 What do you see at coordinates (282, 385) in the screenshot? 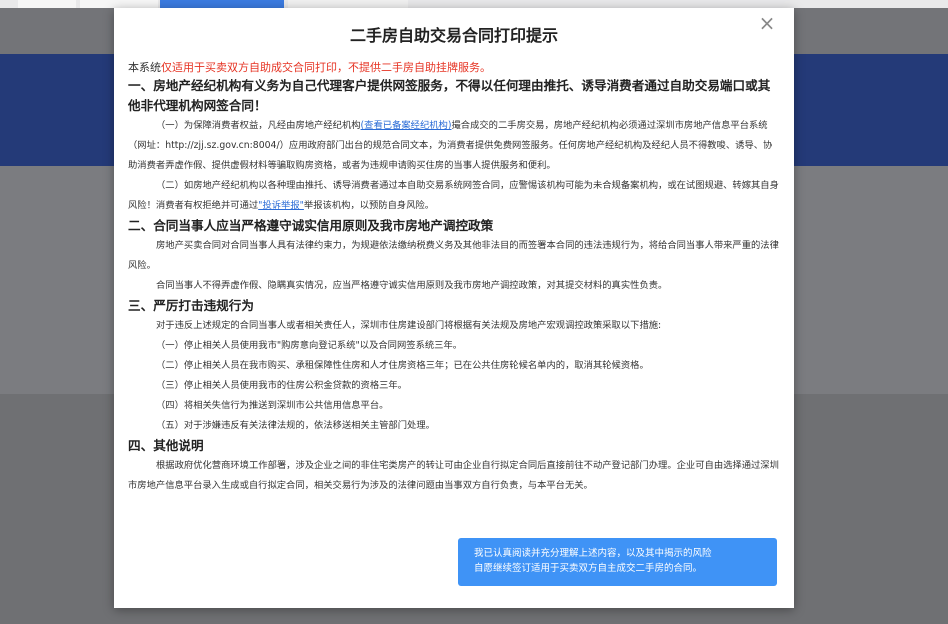
I see `measure-item-3: （三）停止相关人员使用我市的住房公积金贷款的资格三年。` at bounding box center [282, 385].